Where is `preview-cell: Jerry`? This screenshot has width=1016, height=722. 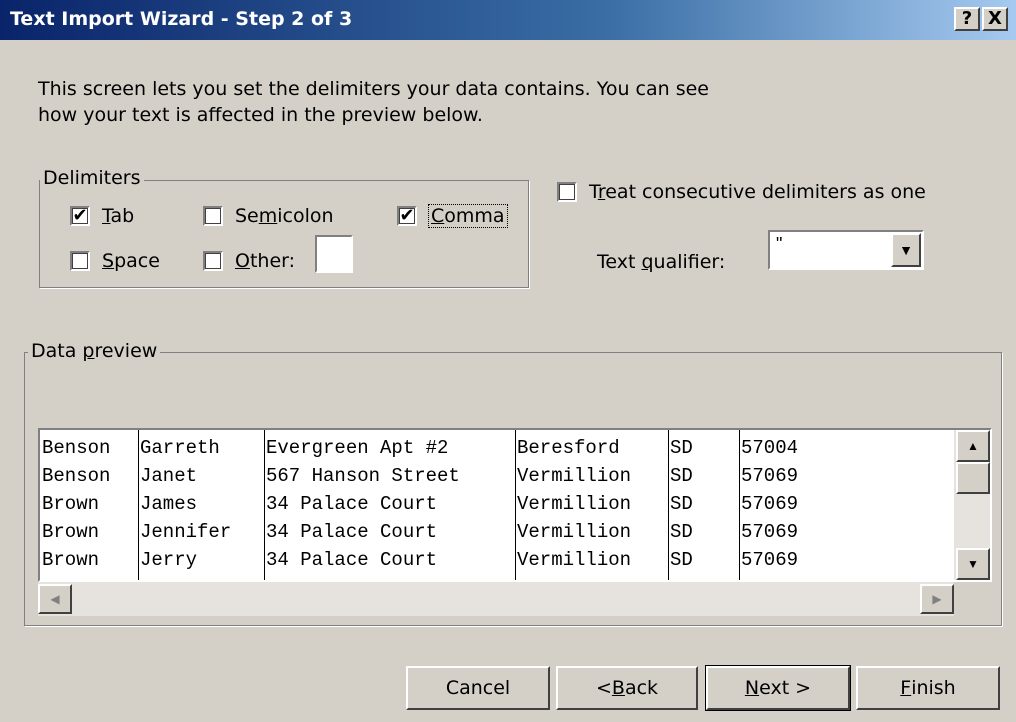 preview-cell: Jerry is located at coordinates (169, 560).